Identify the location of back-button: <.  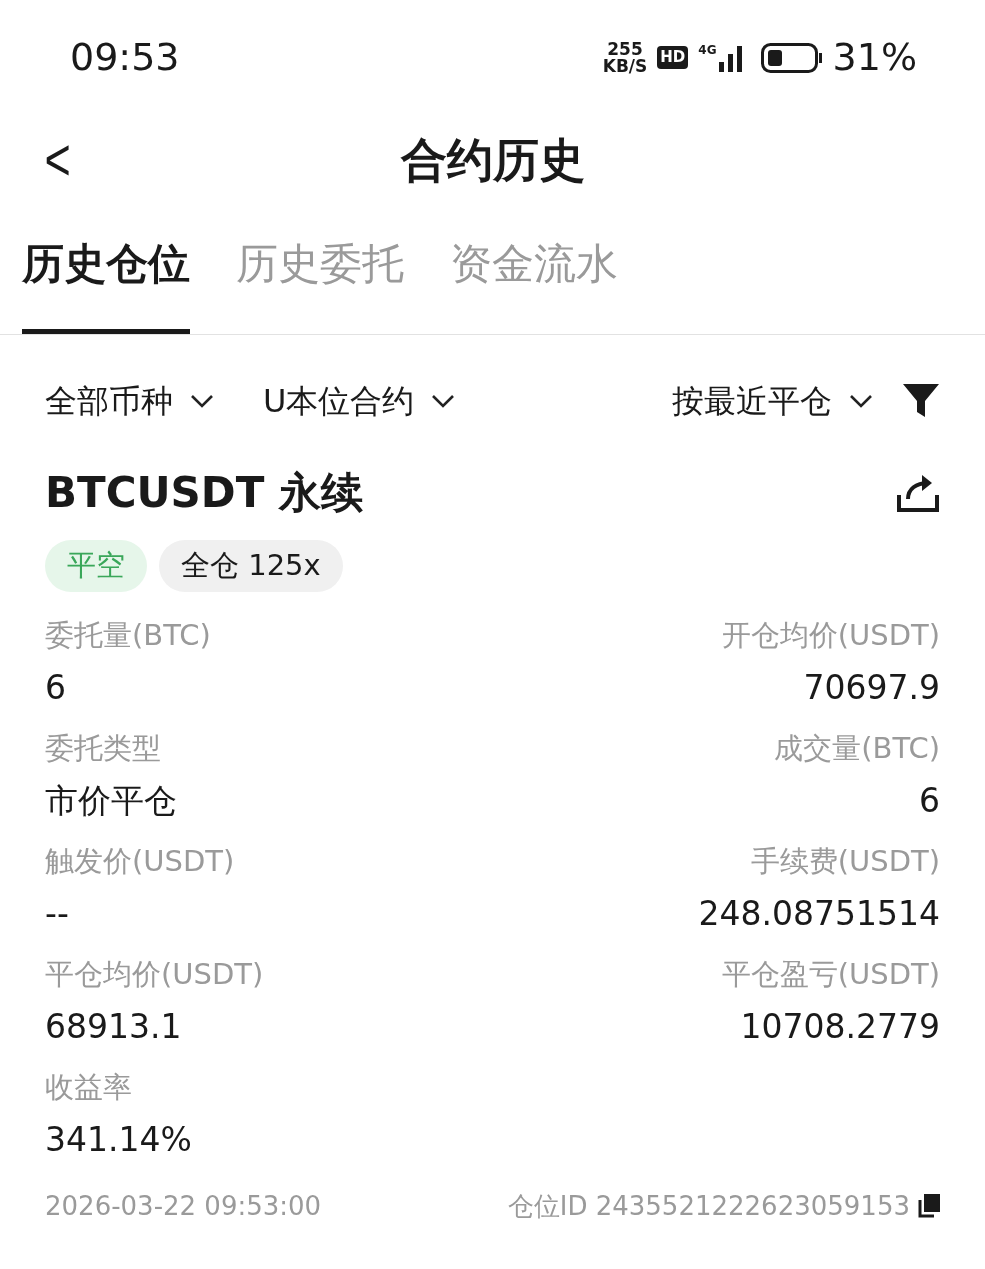
(57, 160).